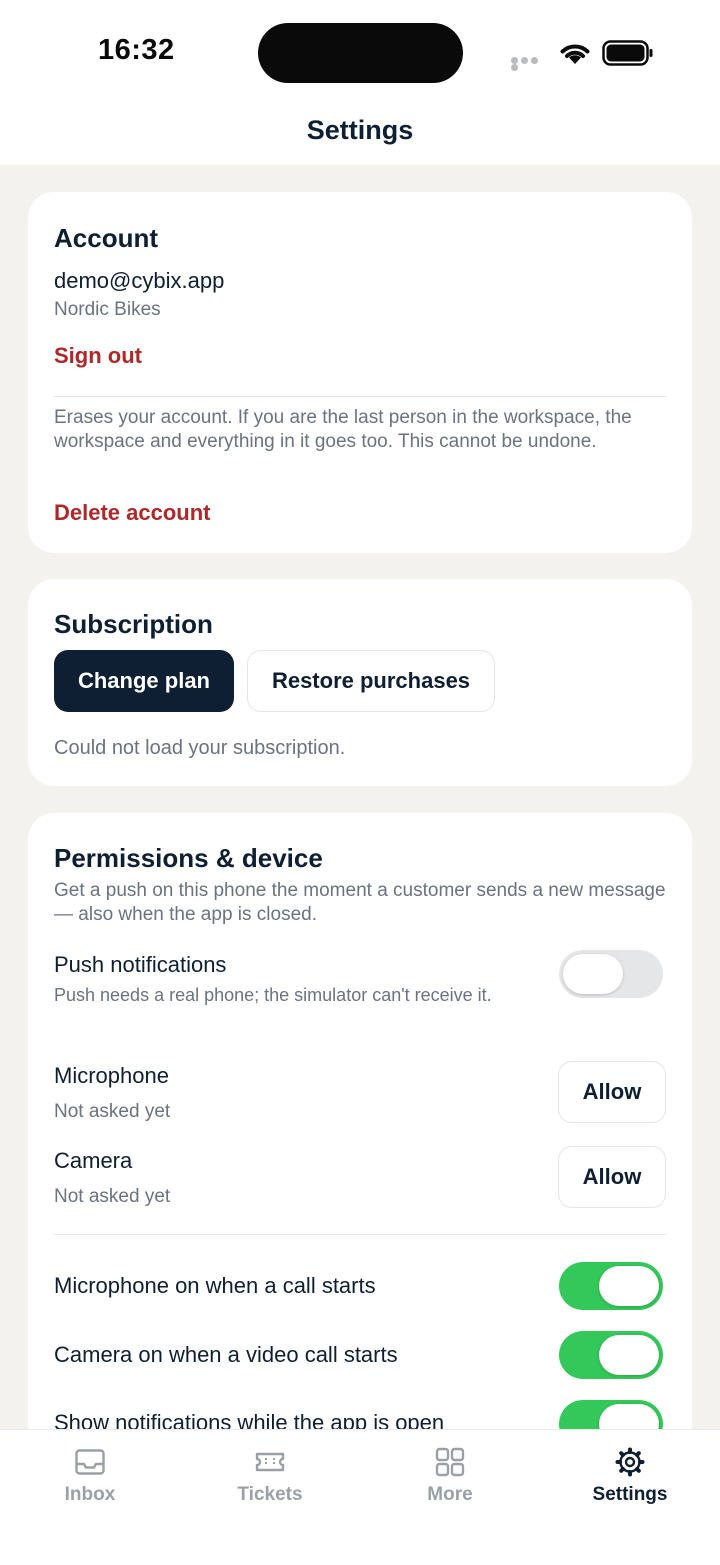 The image size is (720, 1565). I want to click on tab-bar: Inbox Tickets More Settings, so click(360, 1497).